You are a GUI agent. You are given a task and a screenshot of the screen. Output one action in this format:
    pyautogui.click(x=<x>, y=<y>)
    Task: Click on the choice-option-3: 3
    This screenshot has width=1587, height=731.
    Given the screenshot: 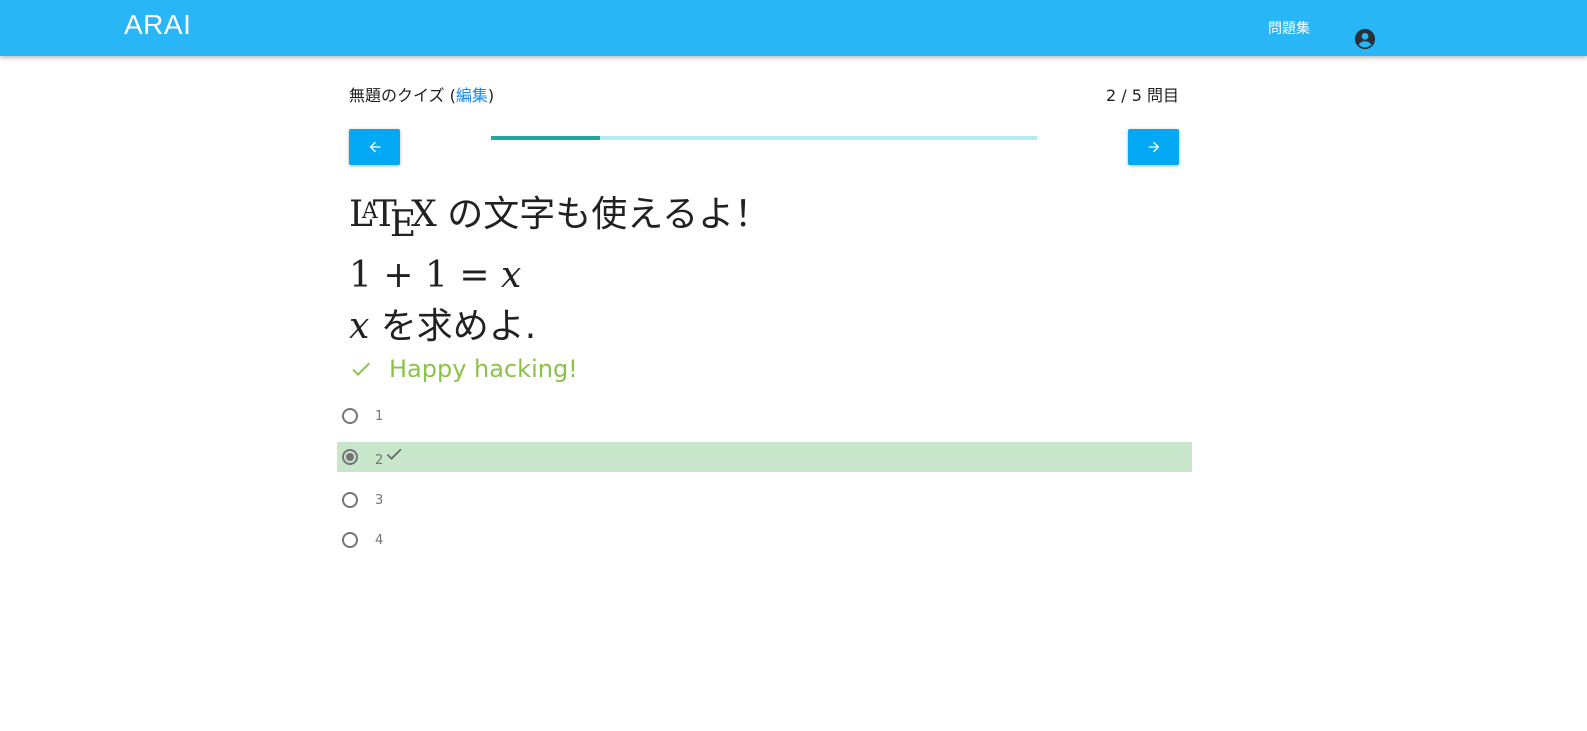 What is the action you would take?
    pyautogui.click(x=764, y=500)
    